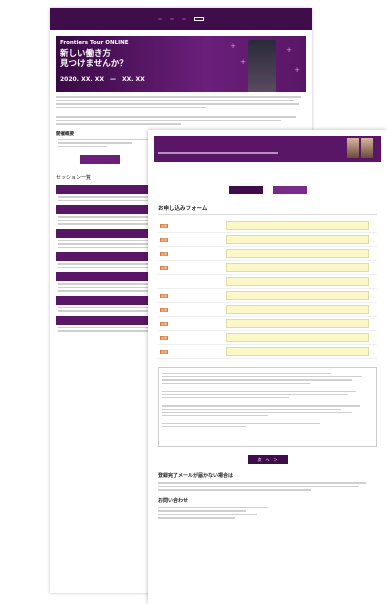 This screenshot has width=387, height=604. Describe the element at coordinates (267, 407) in the screenshot. I see `privacy-policy-box` at that location.